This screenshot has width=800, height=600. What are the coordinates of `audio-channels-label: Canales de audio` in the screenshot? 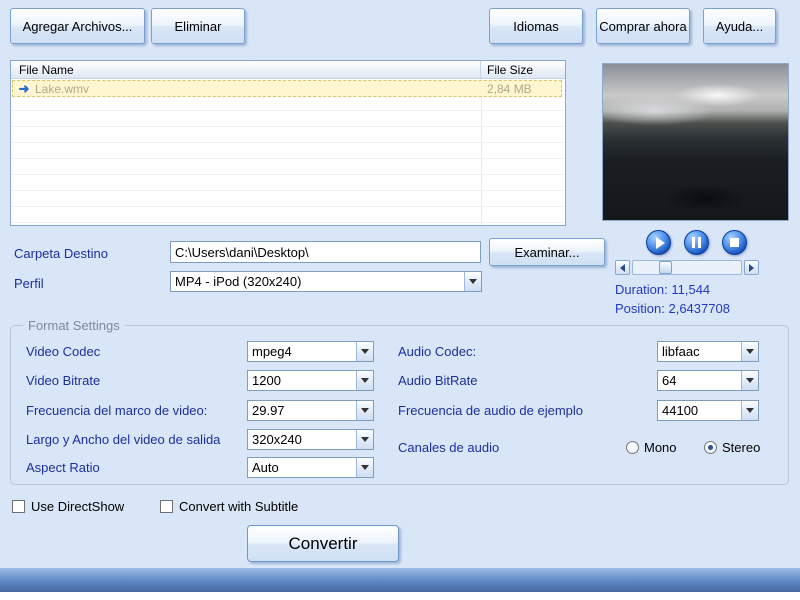 It's located at (449, 447).